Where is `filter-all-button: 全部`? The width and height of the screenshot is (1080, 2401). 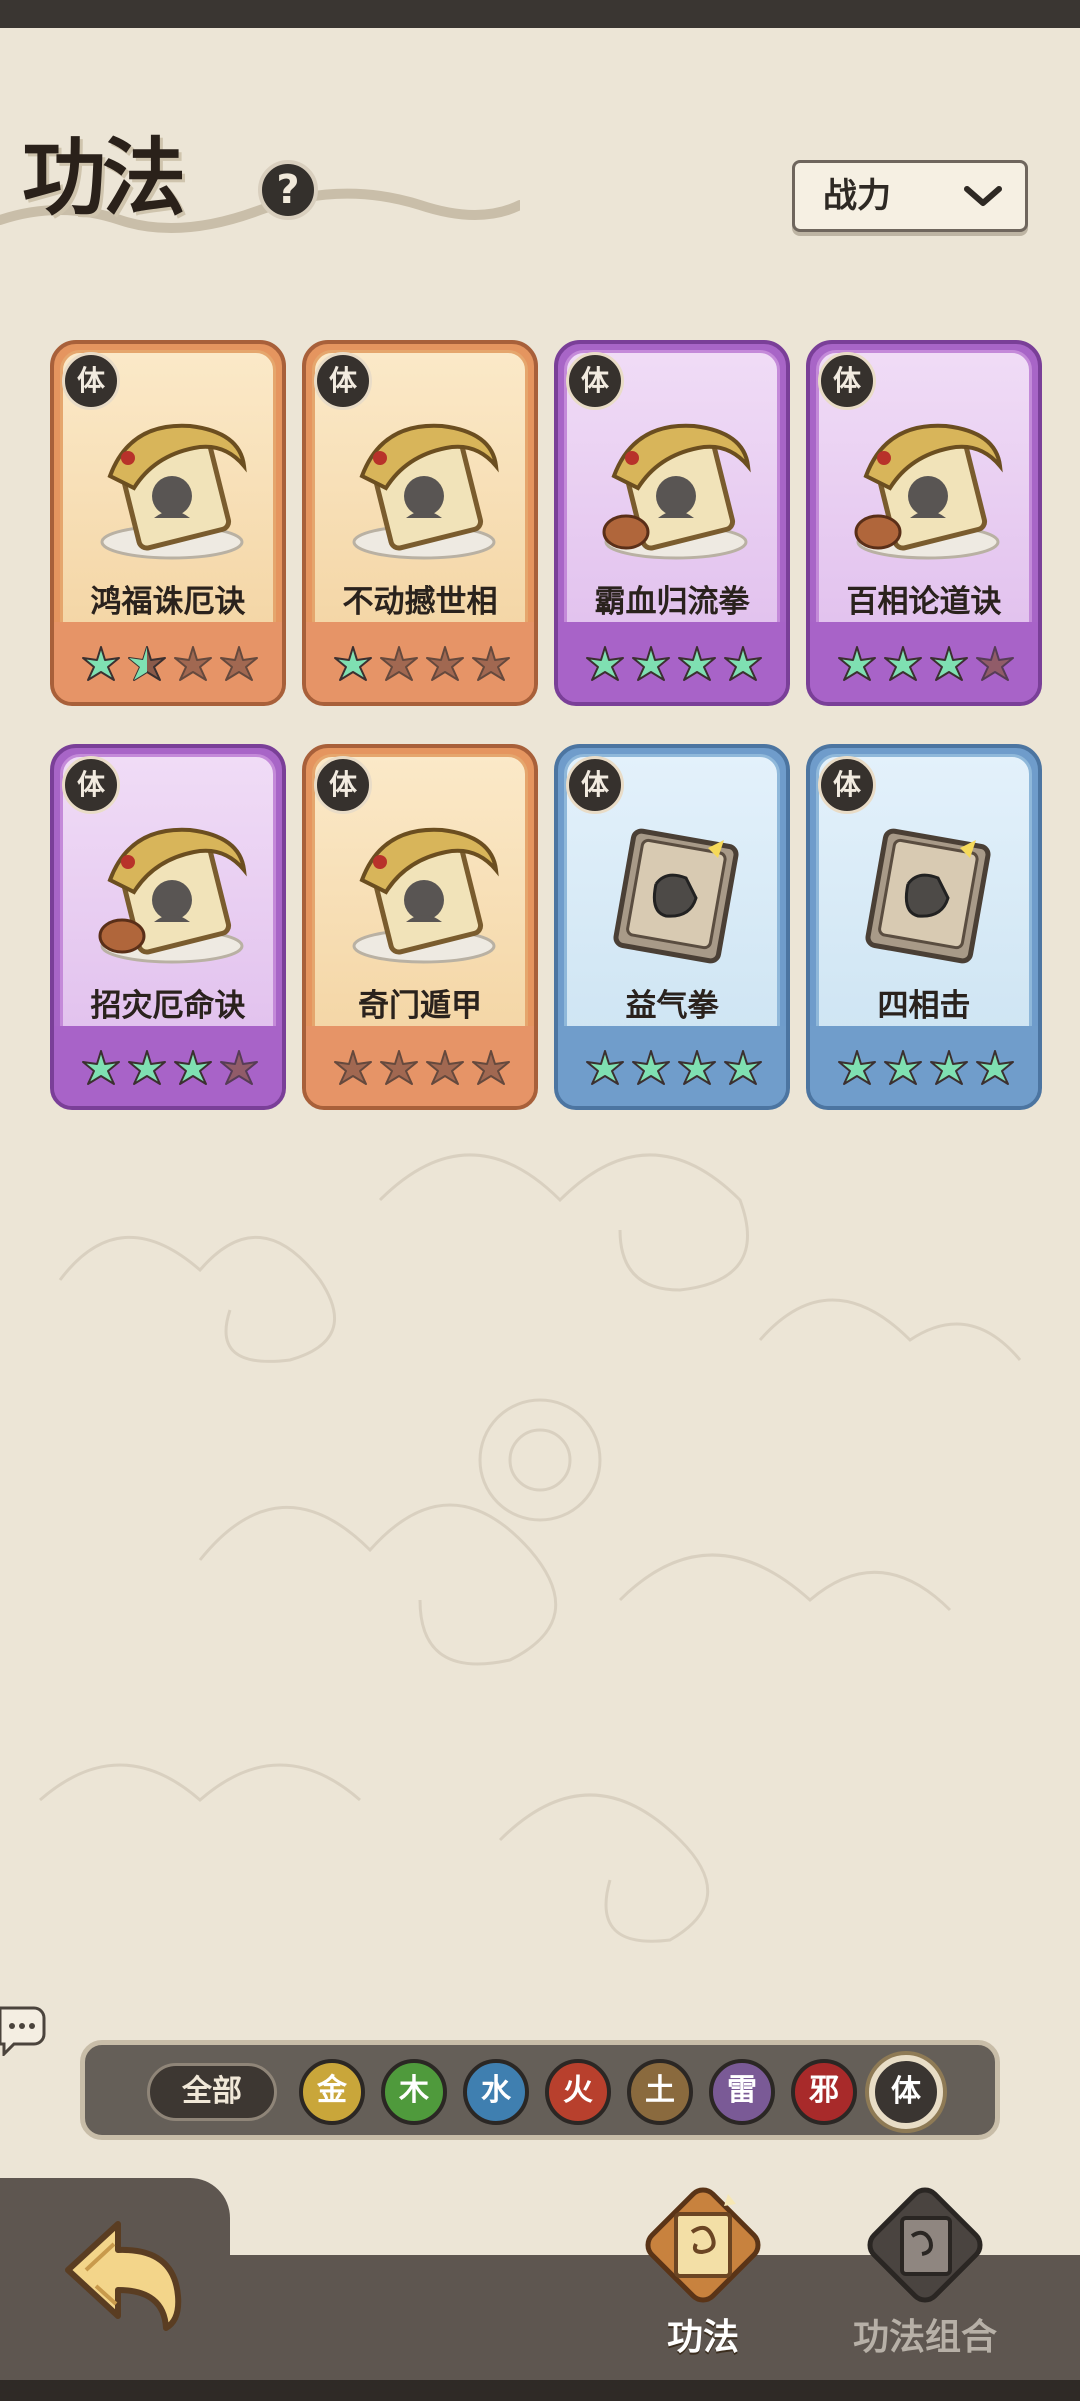 filter-all-button: 全部 is located at coordinates (212, 2092).